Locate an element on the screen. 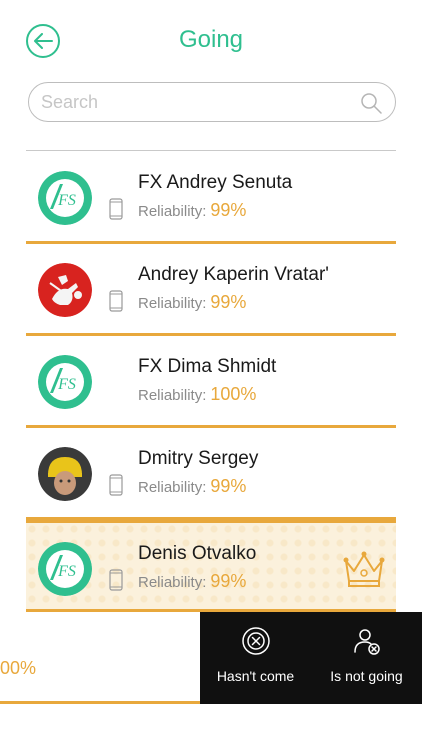 The image size is (422, 750). reliability: Reliability: 100% is located at coordinates (197, 394).